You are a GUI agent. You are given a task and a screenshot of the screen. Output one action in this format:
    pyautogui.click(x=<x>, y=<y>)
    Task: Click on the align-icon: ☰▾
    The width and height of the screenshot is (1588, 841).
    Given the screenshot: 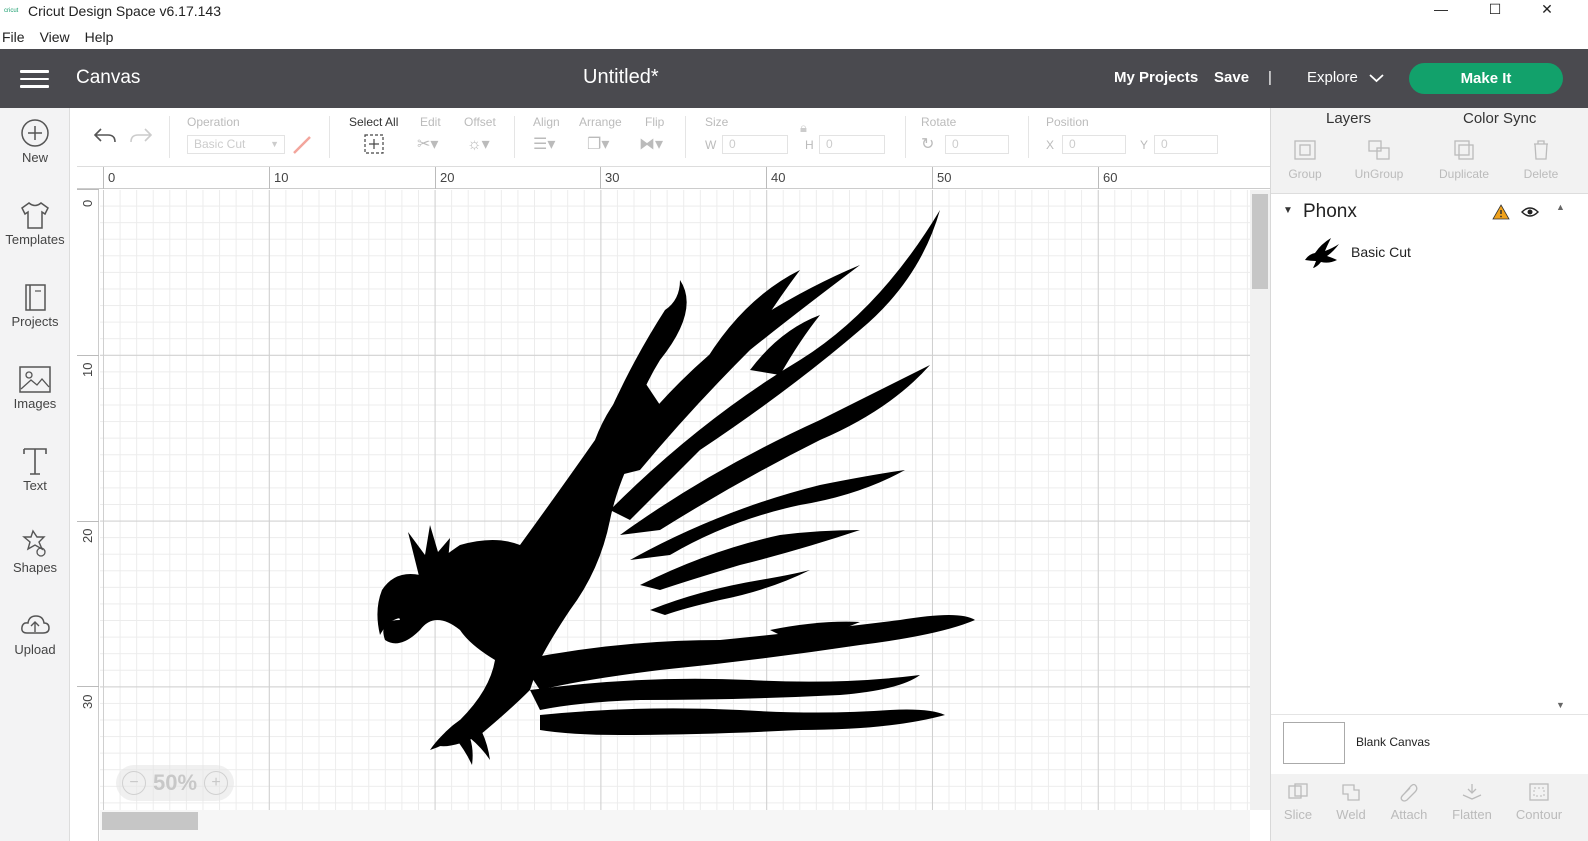 What is the action you would take?
    pyautogui.click(x=544, y=144)
    